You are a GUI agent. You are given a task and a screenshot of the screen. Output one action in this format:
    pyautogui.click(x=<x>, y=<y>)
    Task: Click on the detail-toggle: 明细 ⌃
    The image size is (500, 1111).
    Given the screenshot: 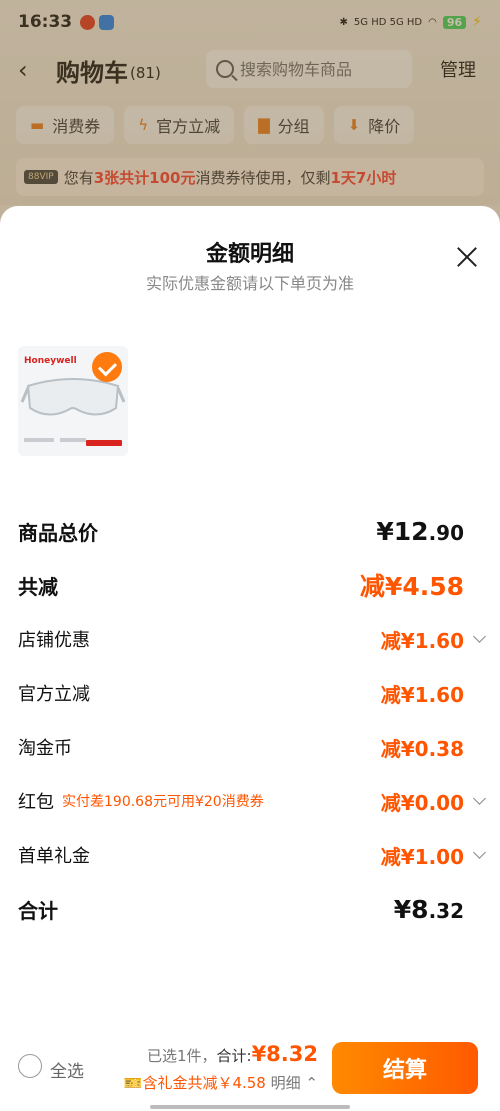 What is the action you would take?
    pyautogui.click(x=294, y=1083)
    